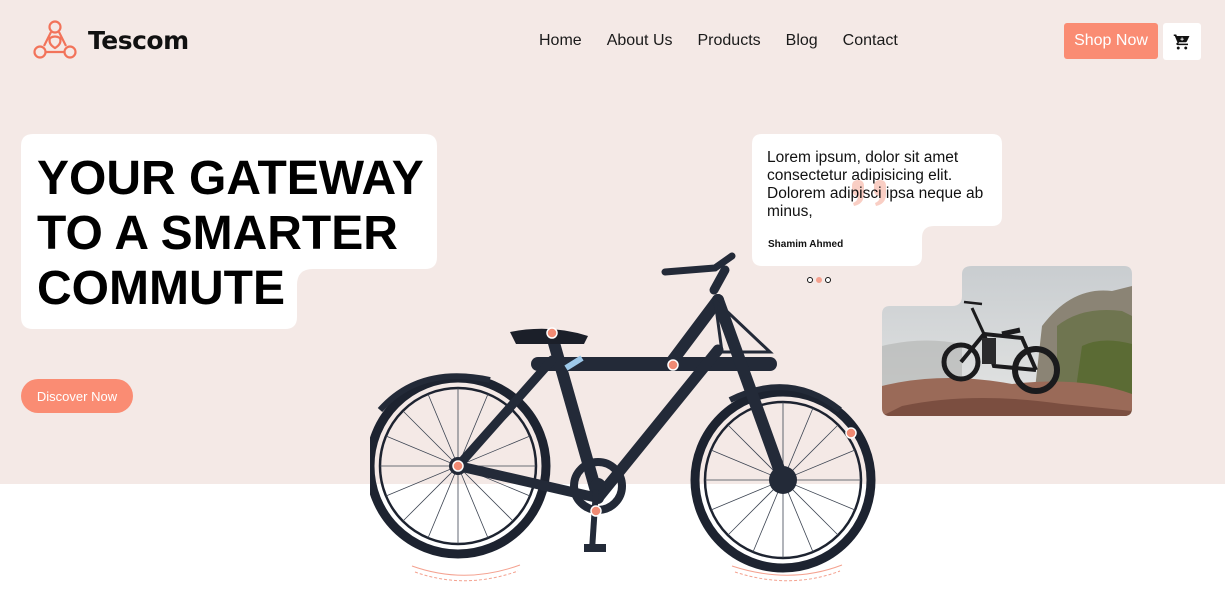 This screenshot has height=616, width=1225. I want to click on main-nav: Home About Us Products Blog Contact, so click(718, 41).